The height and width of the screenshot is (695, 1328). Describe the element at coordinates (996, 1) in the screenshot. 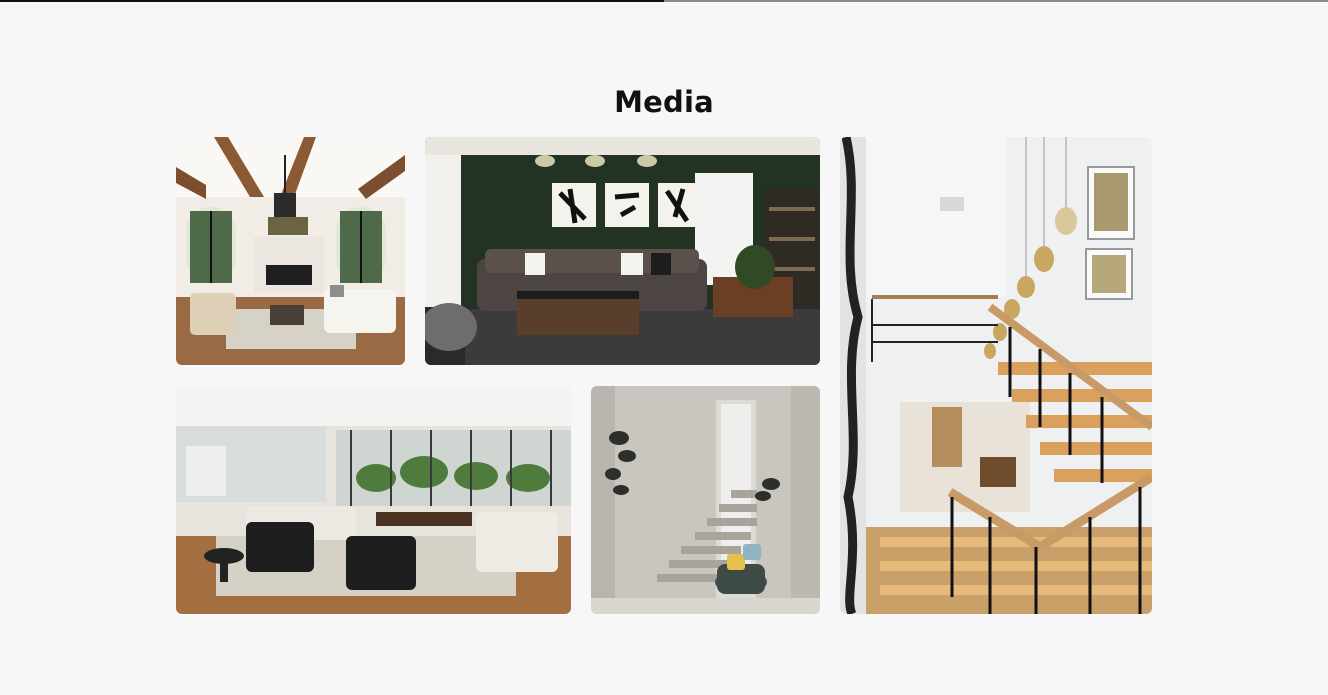

I see `top-border-right` at that location.